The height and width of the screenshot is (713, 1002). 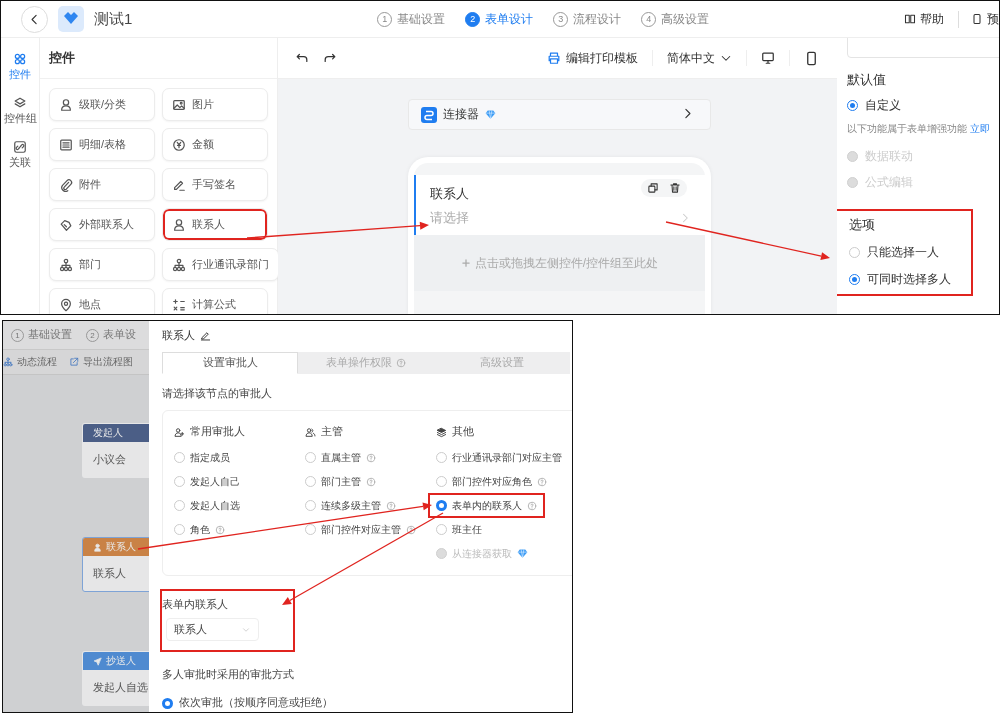 What do you see at coordinates (215, 301) in the screenshot?
I see `widget-item: 计算公式` at bounding box center [215, 301].